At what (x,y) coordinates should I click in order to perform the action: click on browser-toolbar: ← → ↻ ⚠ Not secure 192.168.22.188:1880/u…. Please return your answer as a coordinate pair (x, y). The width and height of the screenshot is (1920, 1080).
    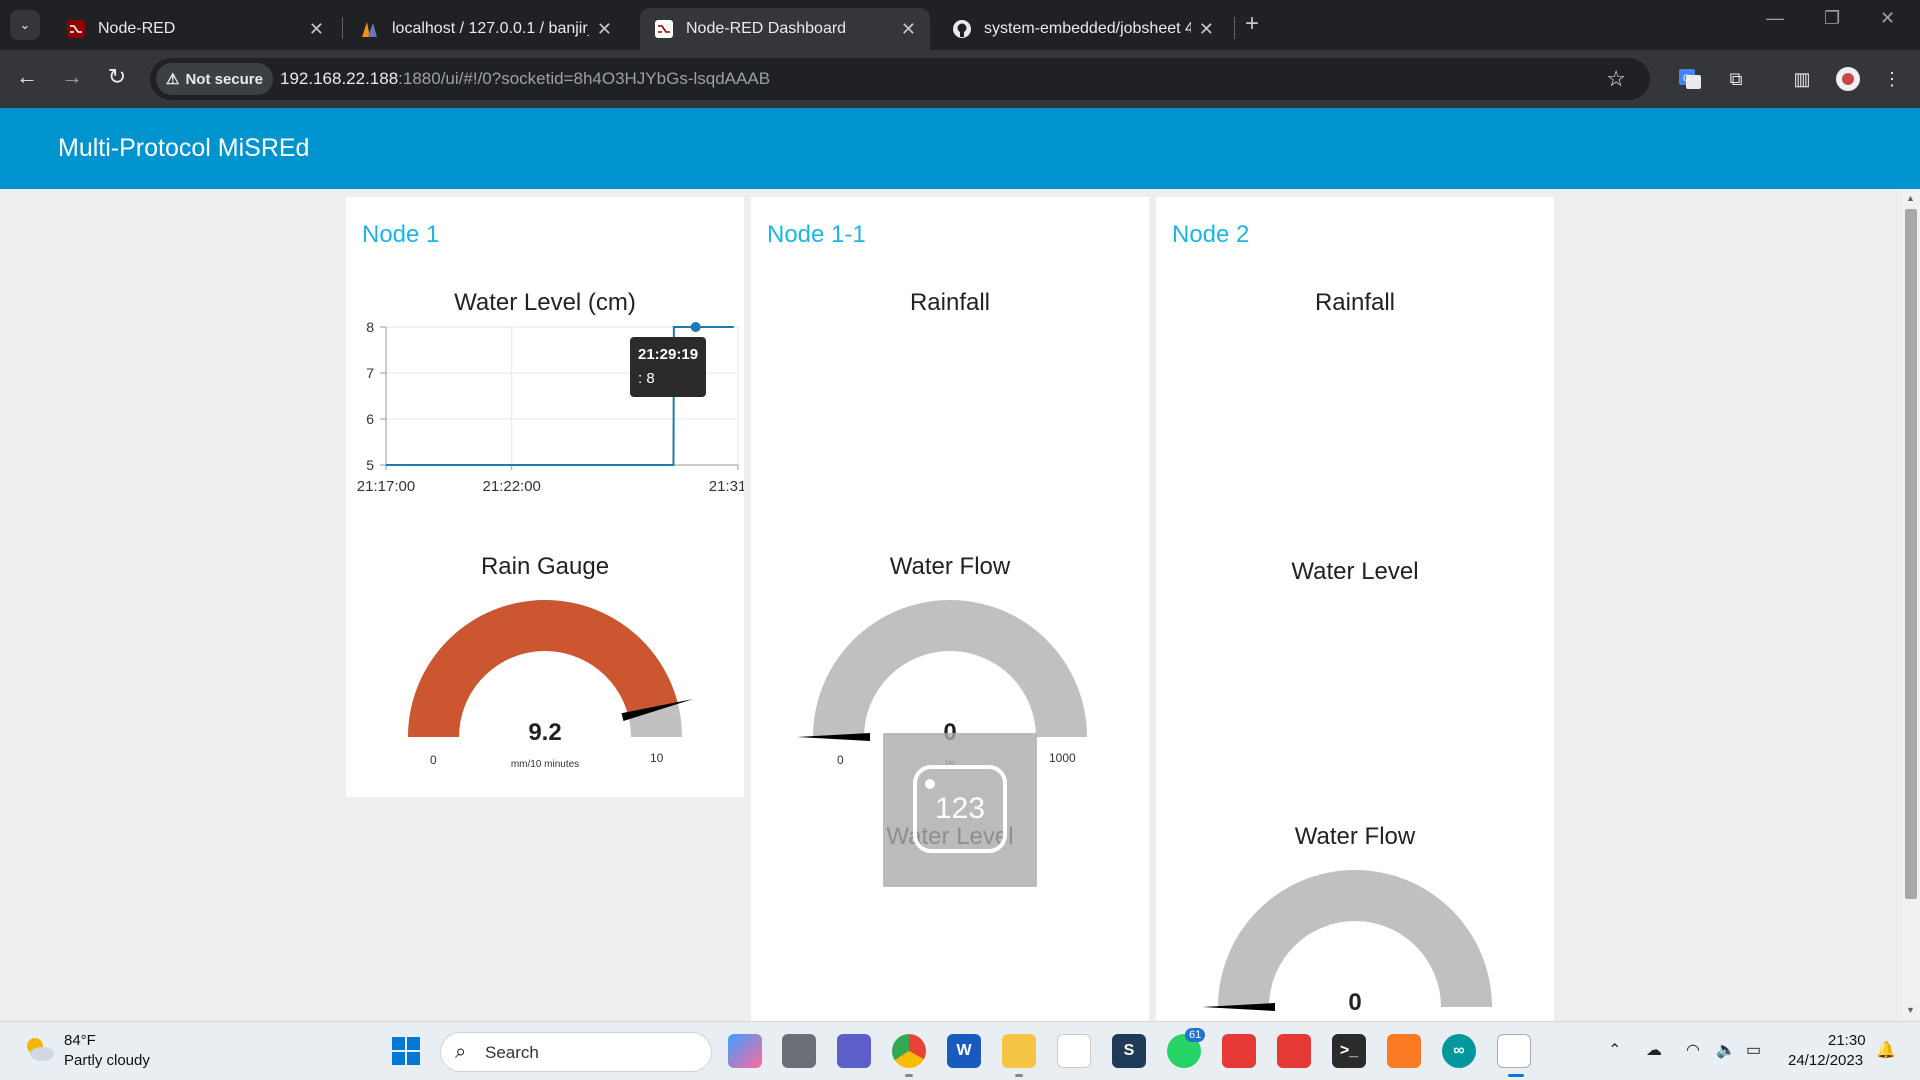
    Looking at the image, I should click on (960, 79).